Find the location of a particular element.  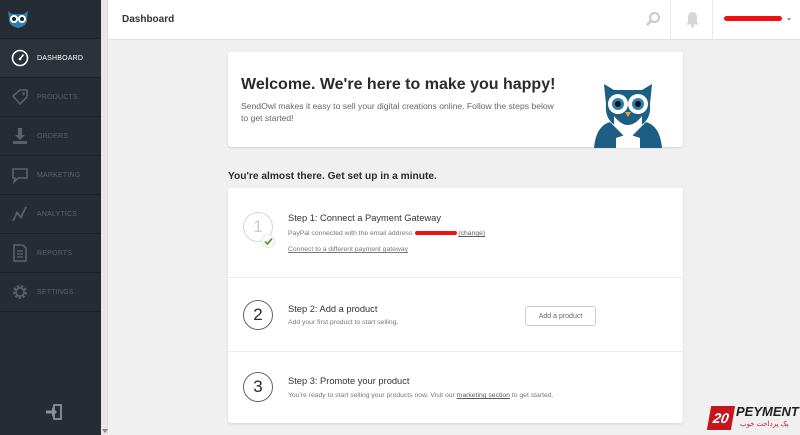

sidebar-item-orders: ORDERS is located at coordinates (50, 136).